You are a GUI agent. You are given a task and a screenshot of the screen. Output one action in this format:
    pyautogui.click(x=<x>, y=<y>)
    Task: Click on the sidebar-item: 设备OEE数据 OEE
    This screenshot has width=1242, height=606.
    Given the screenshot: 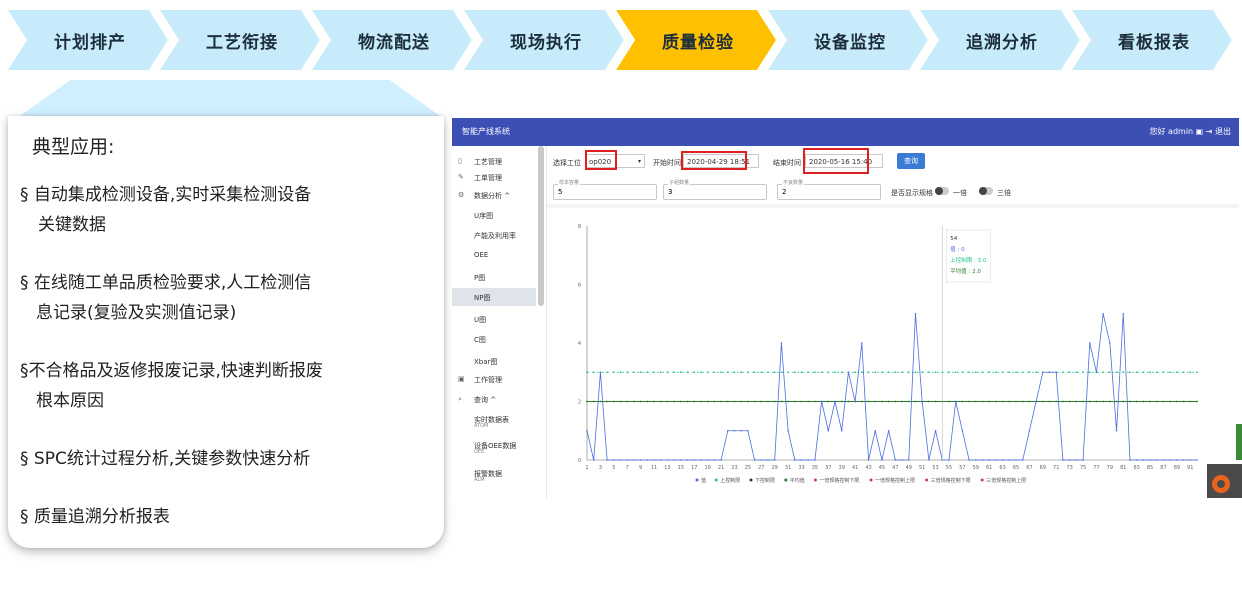 What is the action you would take?
    pyautogui.click(x=494, y=445)
    